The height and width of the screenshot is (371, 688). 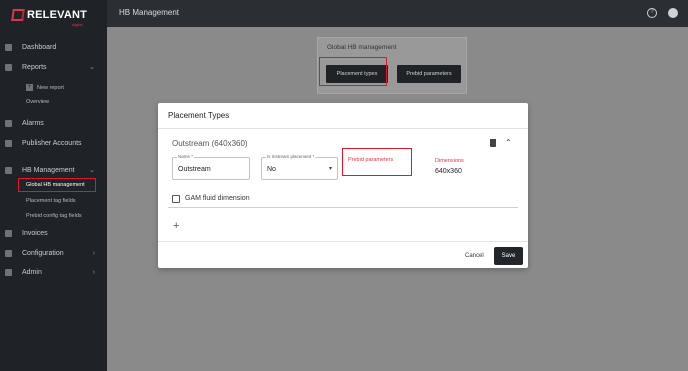 I want to click on prebid-parameters-button: Prebid parameters, so click(x=429, y=74).